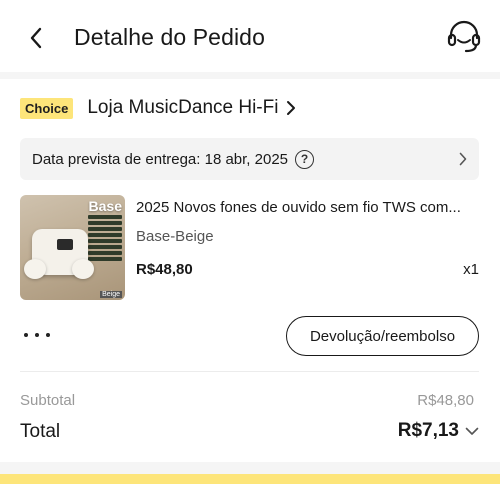 This screenshot has height=484, width=500. I want to click on chevron-down-icon, so click(472, 431).